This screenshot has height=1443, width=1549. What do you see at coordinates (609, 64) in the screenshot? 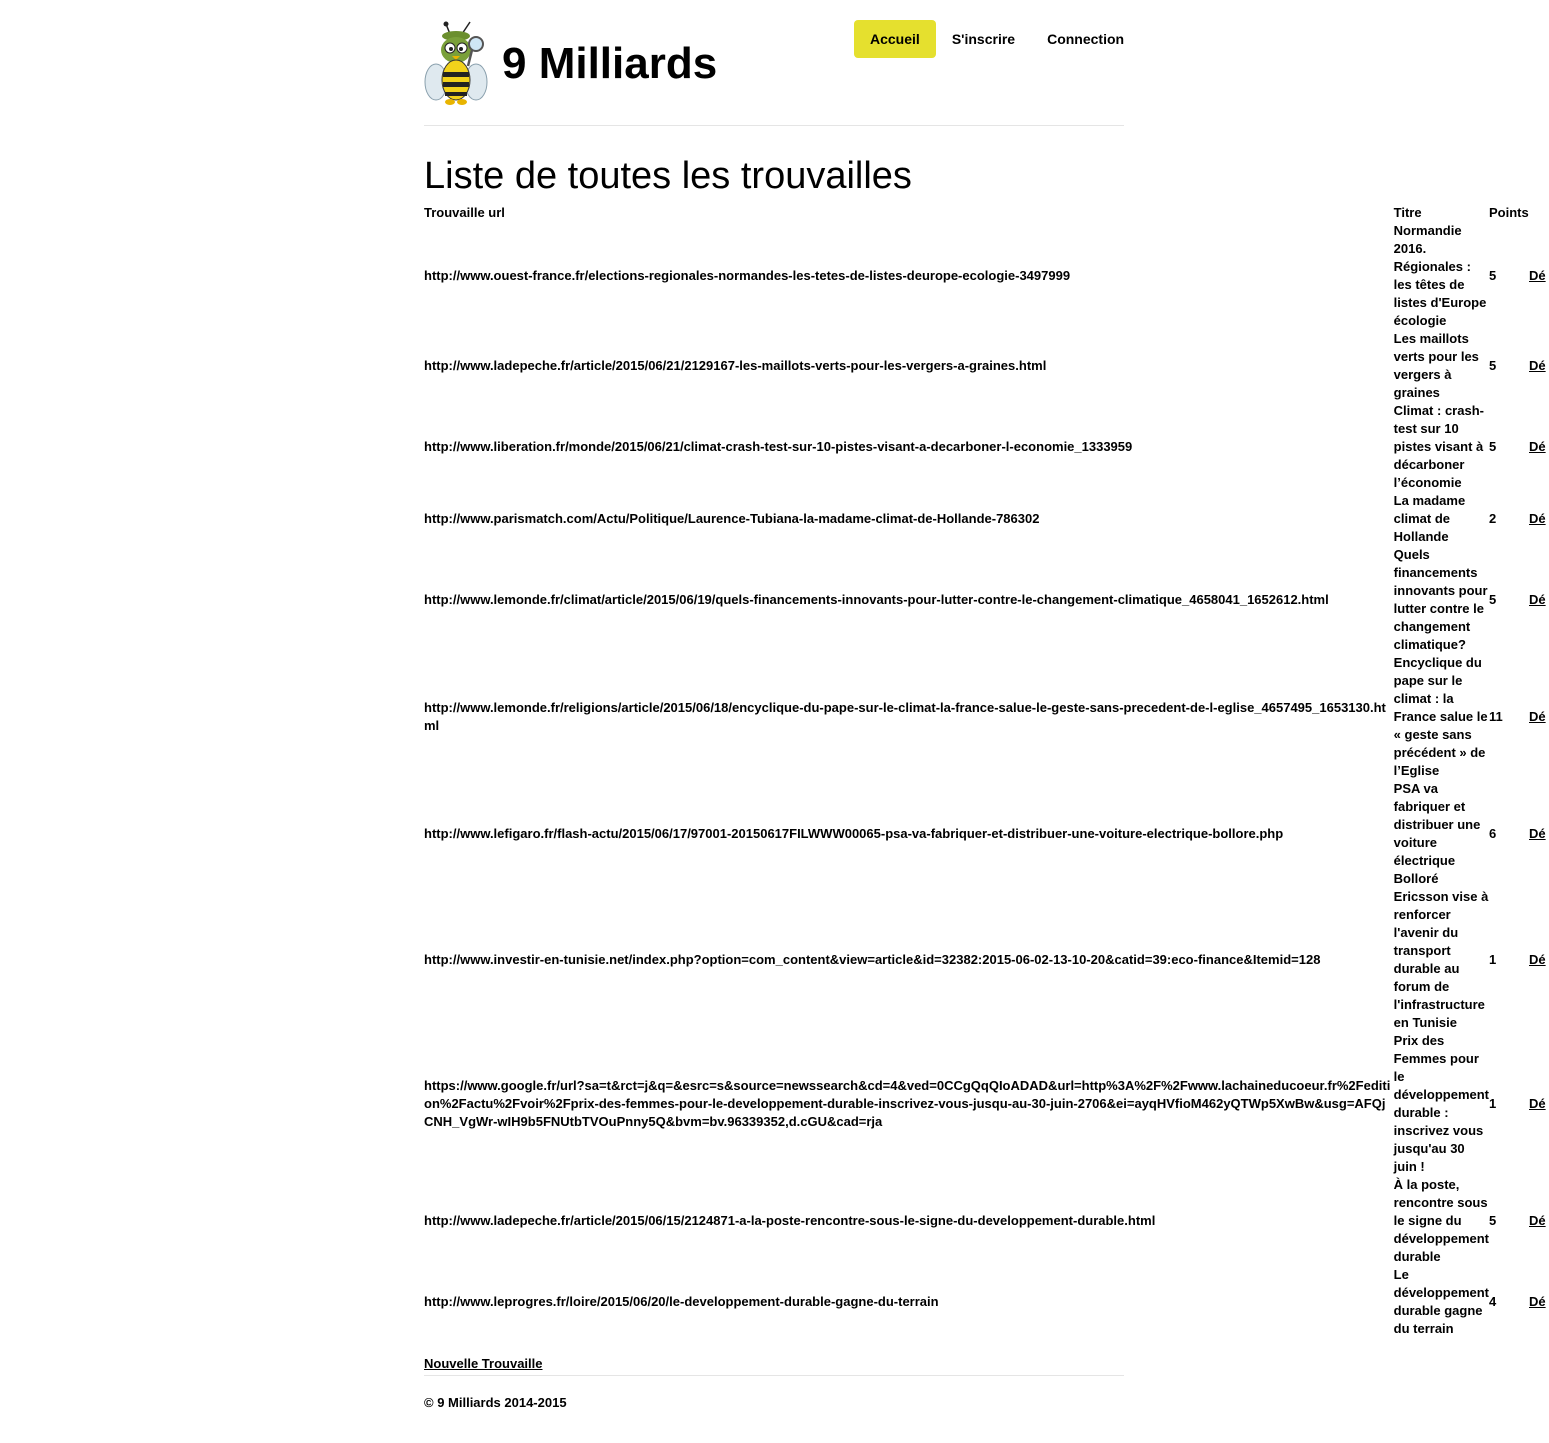
I see `site-brand: 9 Milliards` at bounding box center [609, 64].